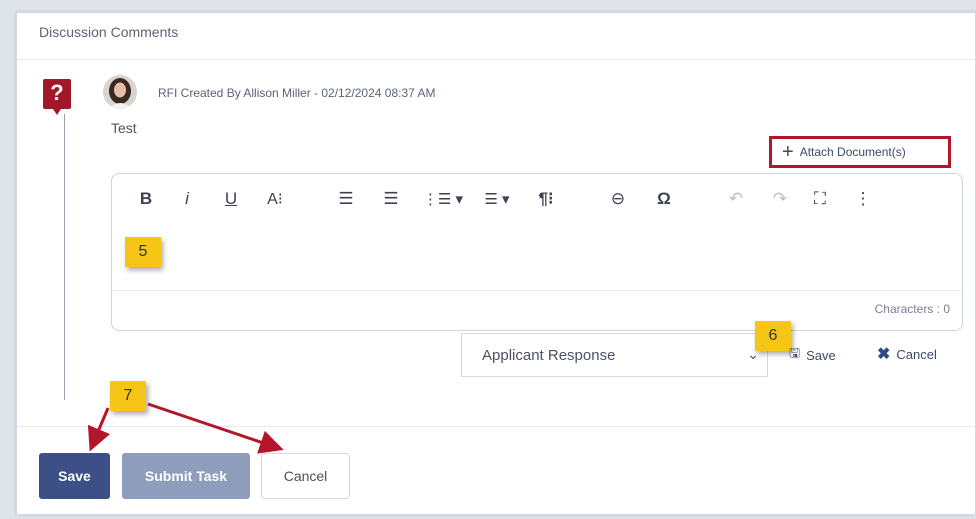 This screenshot has height=519, width=976. I want to click on comment-cancel-label: Cancel, so click(916, 354).